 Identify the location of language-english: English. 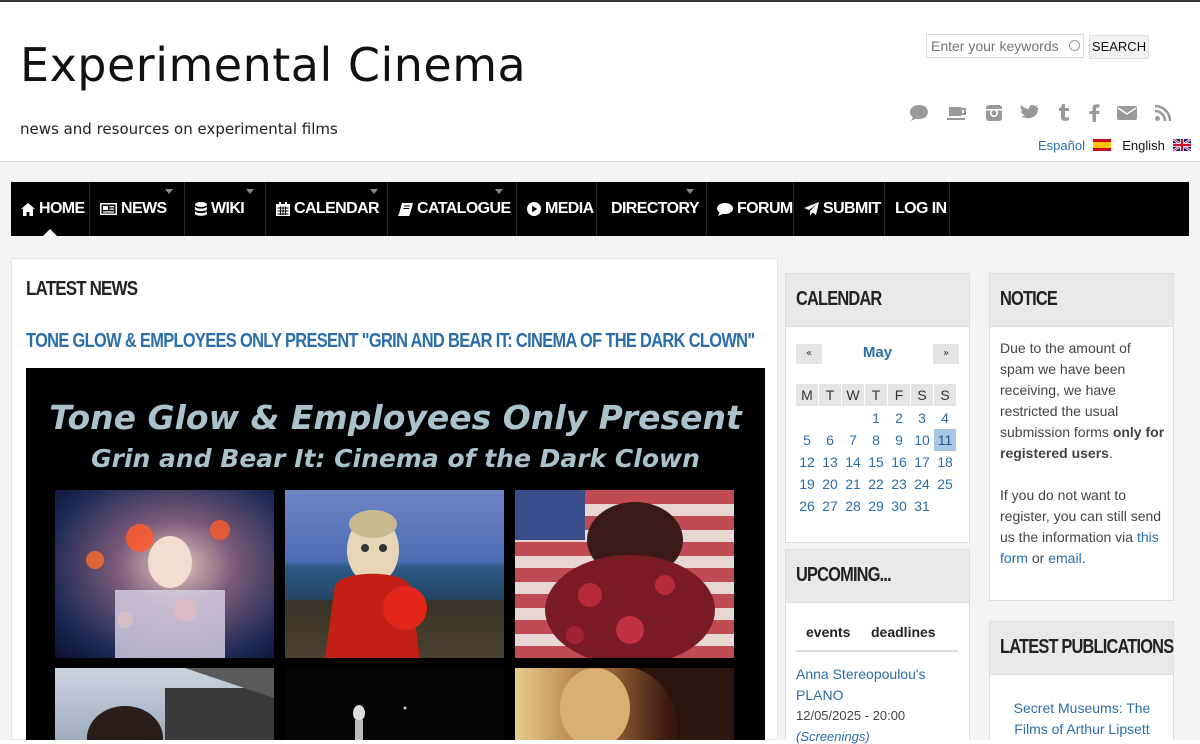
(1143, 145).